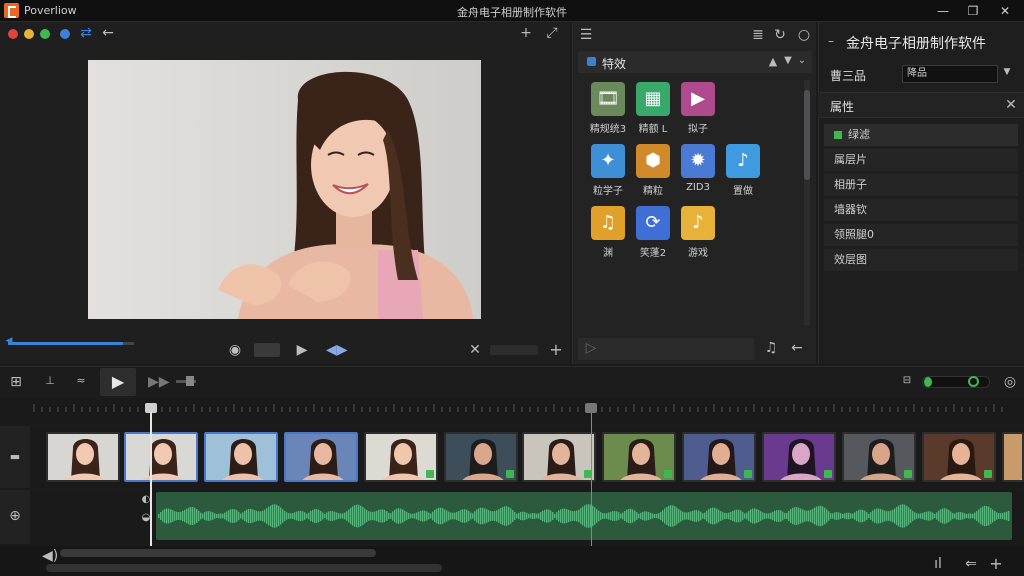 The width and height of the screenshot is (1024, 576). I want to click on green-dot-icon, so click(45, 34).